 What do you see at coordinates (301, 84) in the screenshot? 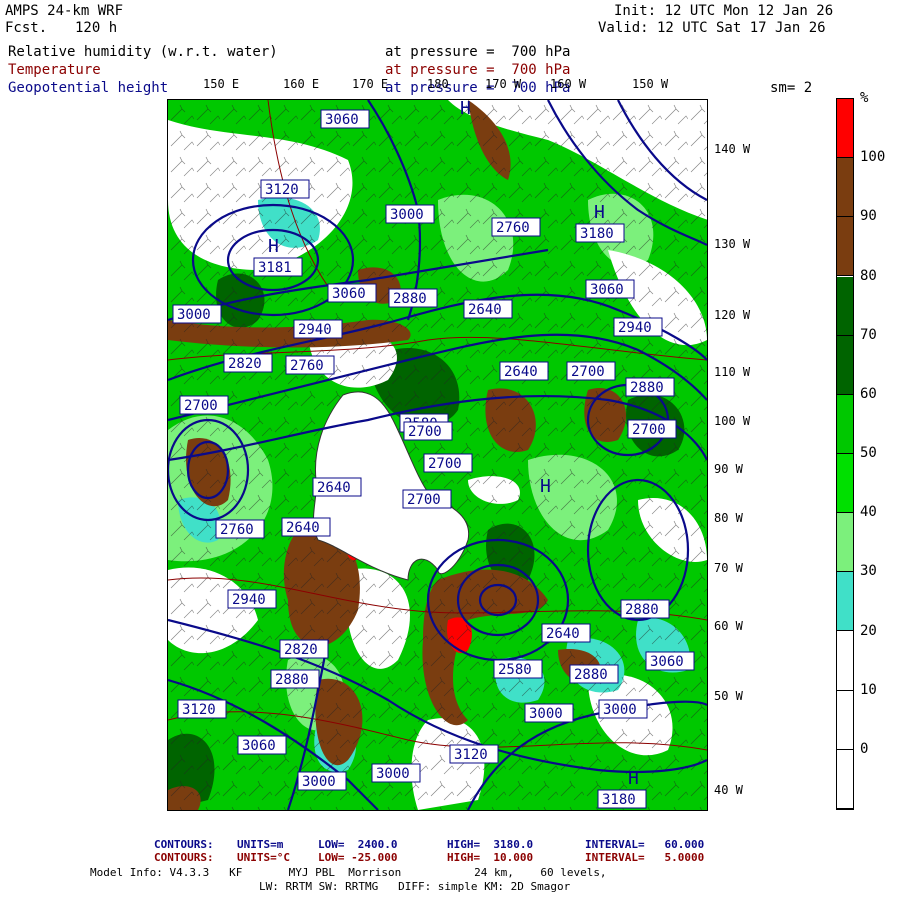
I see `lon-label-160e: 160 E` at bounding box center [301, 84].